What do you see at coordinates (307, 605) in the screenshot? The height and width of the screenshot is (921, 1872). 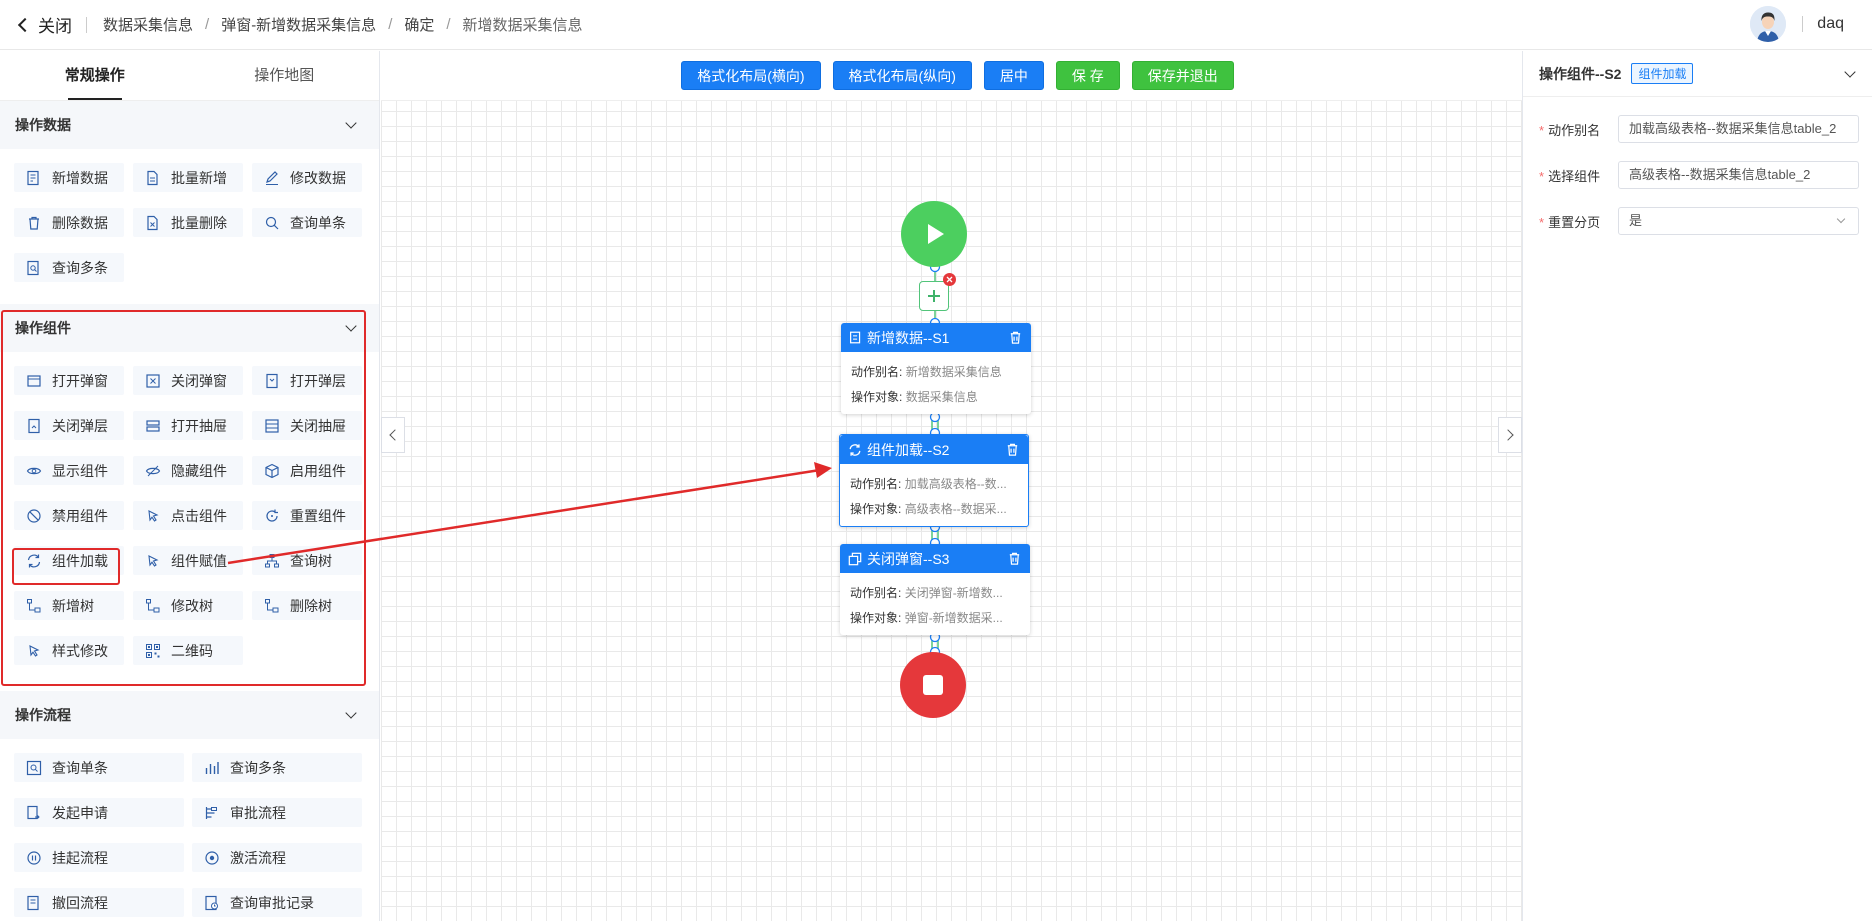 I see `op-delete-tree: 删除树` at bounding box center [307, 605].